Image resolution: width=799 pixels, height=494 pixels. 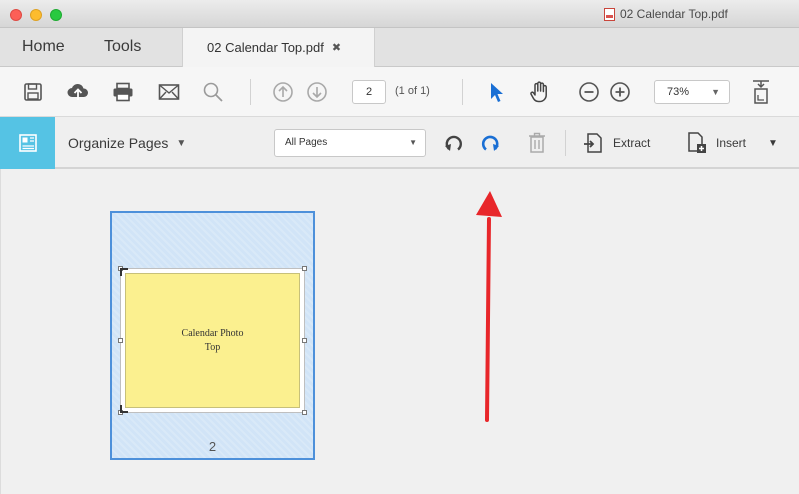 I want to click on window-close-button, so click(x=16, y=15).